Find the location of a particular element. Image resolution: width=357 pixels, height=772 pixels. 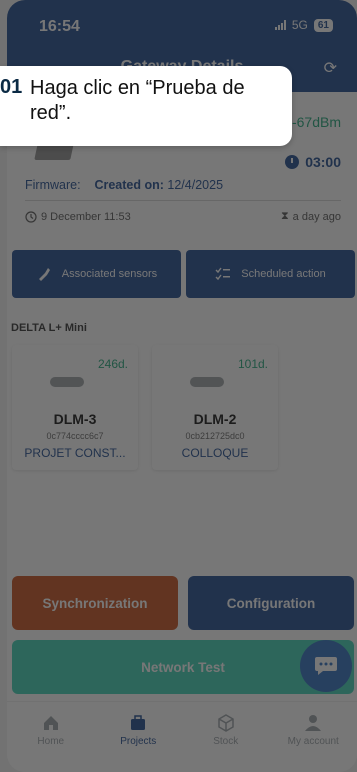

cell-signal-icon is located at coordinates (280, 25).